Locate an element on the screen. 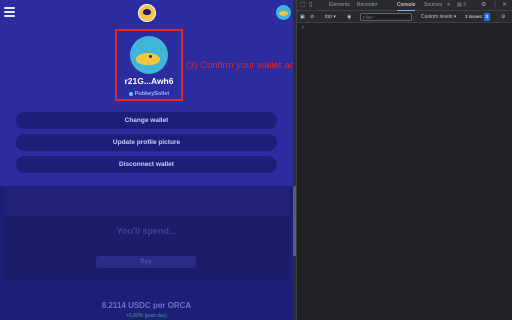  device-toolbar-icon: ▯ is located at coordinates (310, 5).